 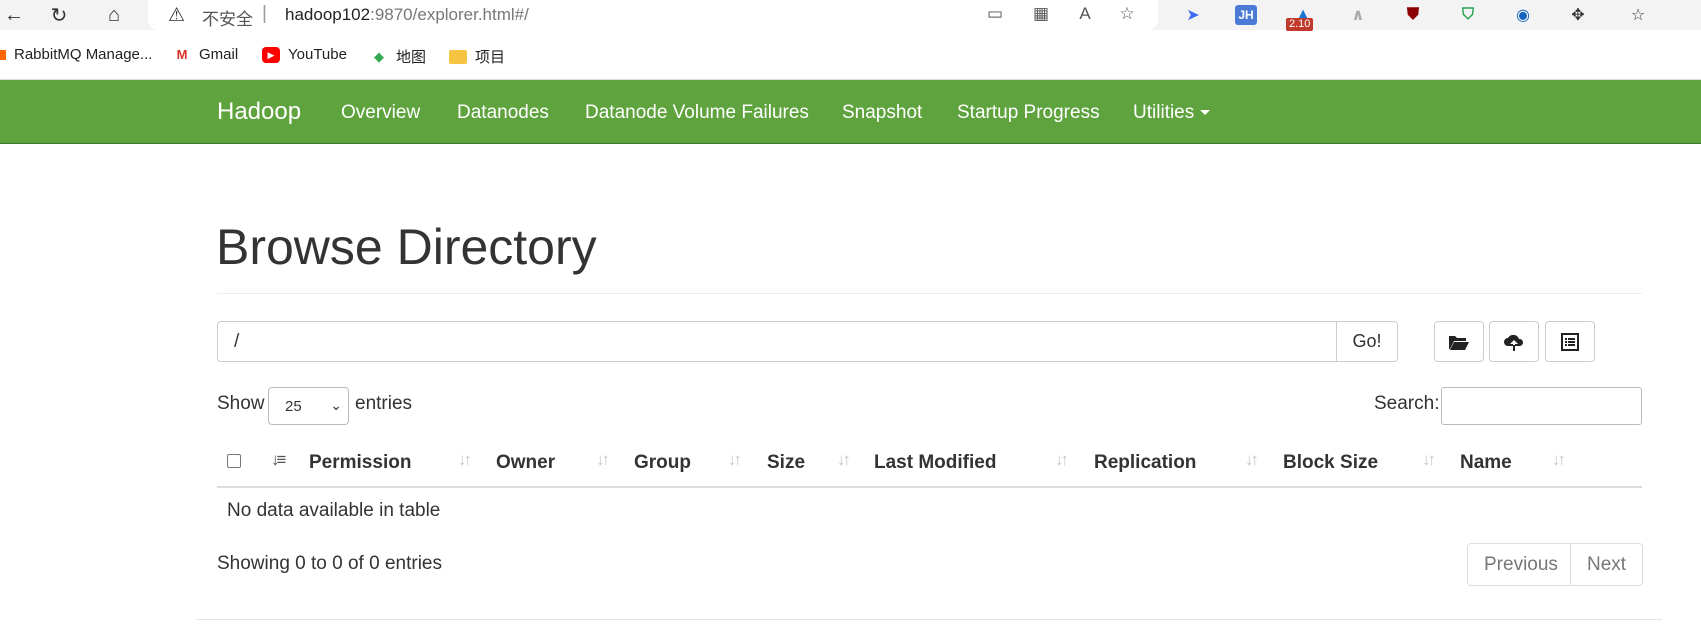 What do you see at coordinates (14, 15) in the screenshot?
I see `back-icon: ←` at bounding box center [14, 15].